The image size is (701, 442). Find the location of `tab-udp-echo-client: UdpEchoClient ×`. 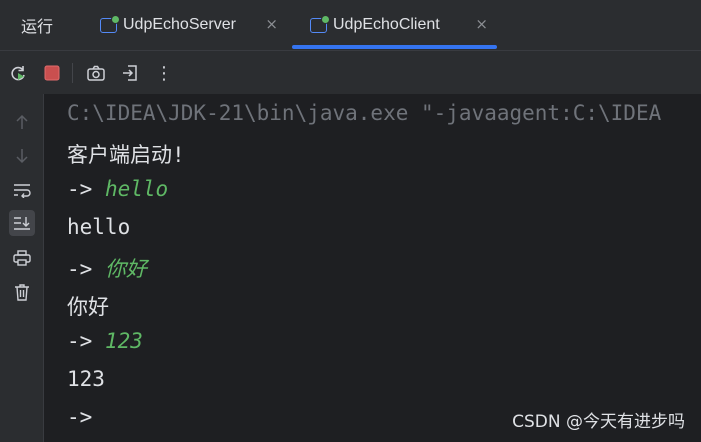

tab-udp-echo-client: UdpEchoClient × is located at coordinates (403, 25).